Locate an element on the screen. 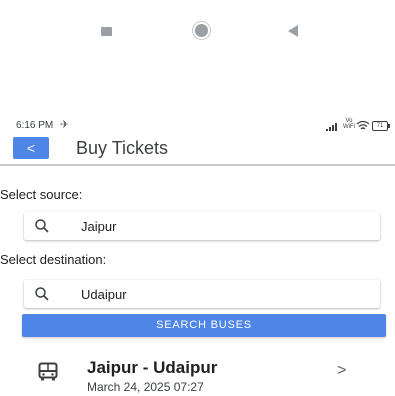 This screenshot has height=396, width=395. app-bar: < Buy Tickets is located at coordinates (197, 150).